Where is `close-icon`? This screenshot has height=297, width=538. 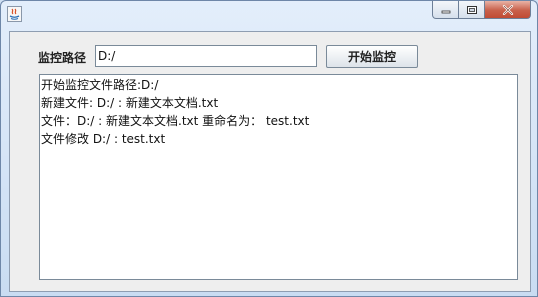
close-icon is located at coordinates (507, 9).